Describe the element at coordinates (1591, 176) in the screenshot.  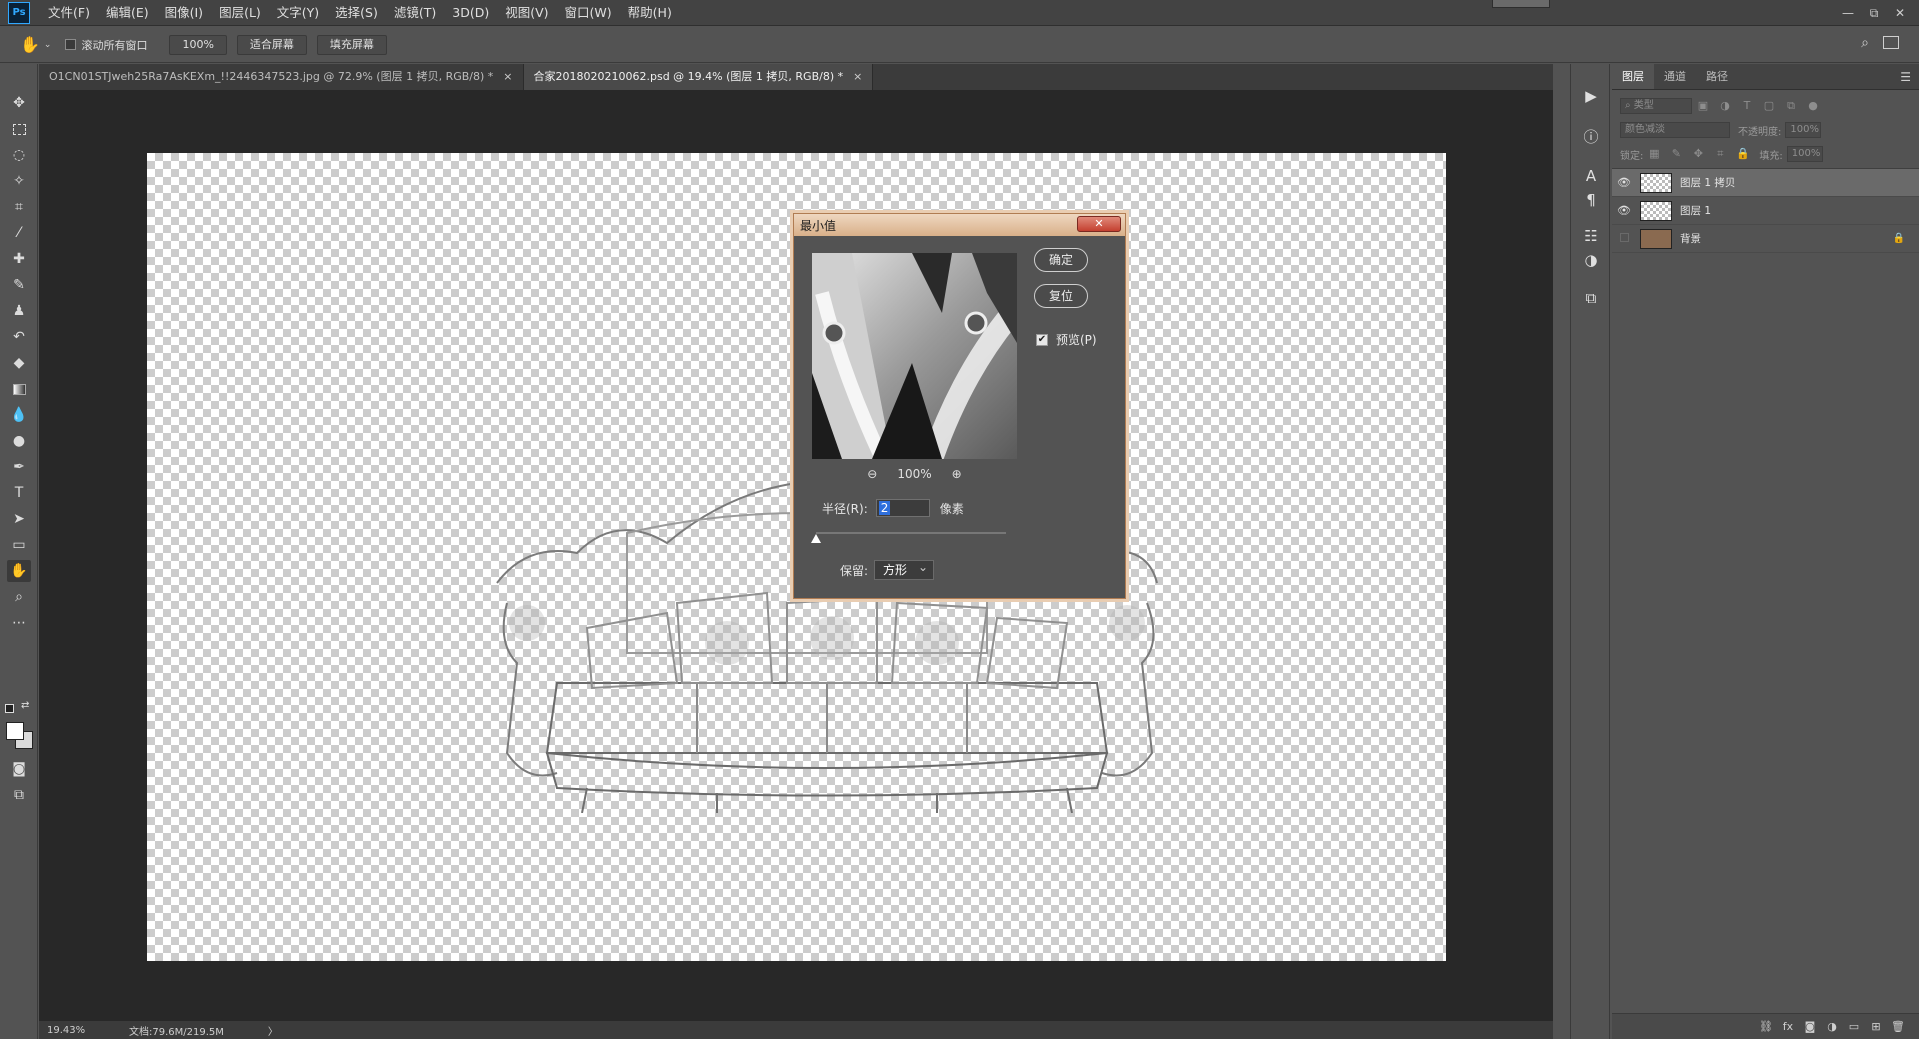
I see `character-icon: A` at that location.